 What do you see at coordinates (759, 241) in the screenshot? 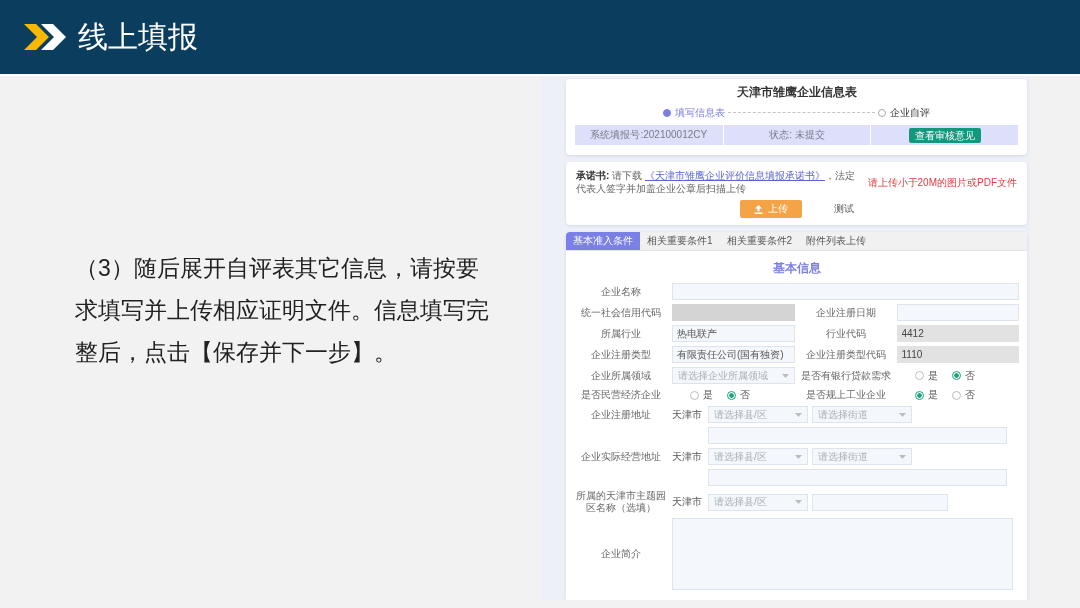
I see `tab: 相关重要条件2` at bounding box center [759, 241].